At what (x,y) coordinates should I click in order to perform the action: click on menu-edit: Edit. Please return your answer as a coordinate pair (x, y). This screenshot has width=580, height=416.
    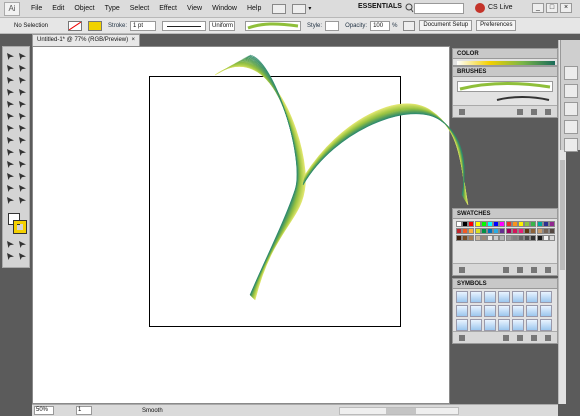
    Looking at the image, I should click on (58, 8).